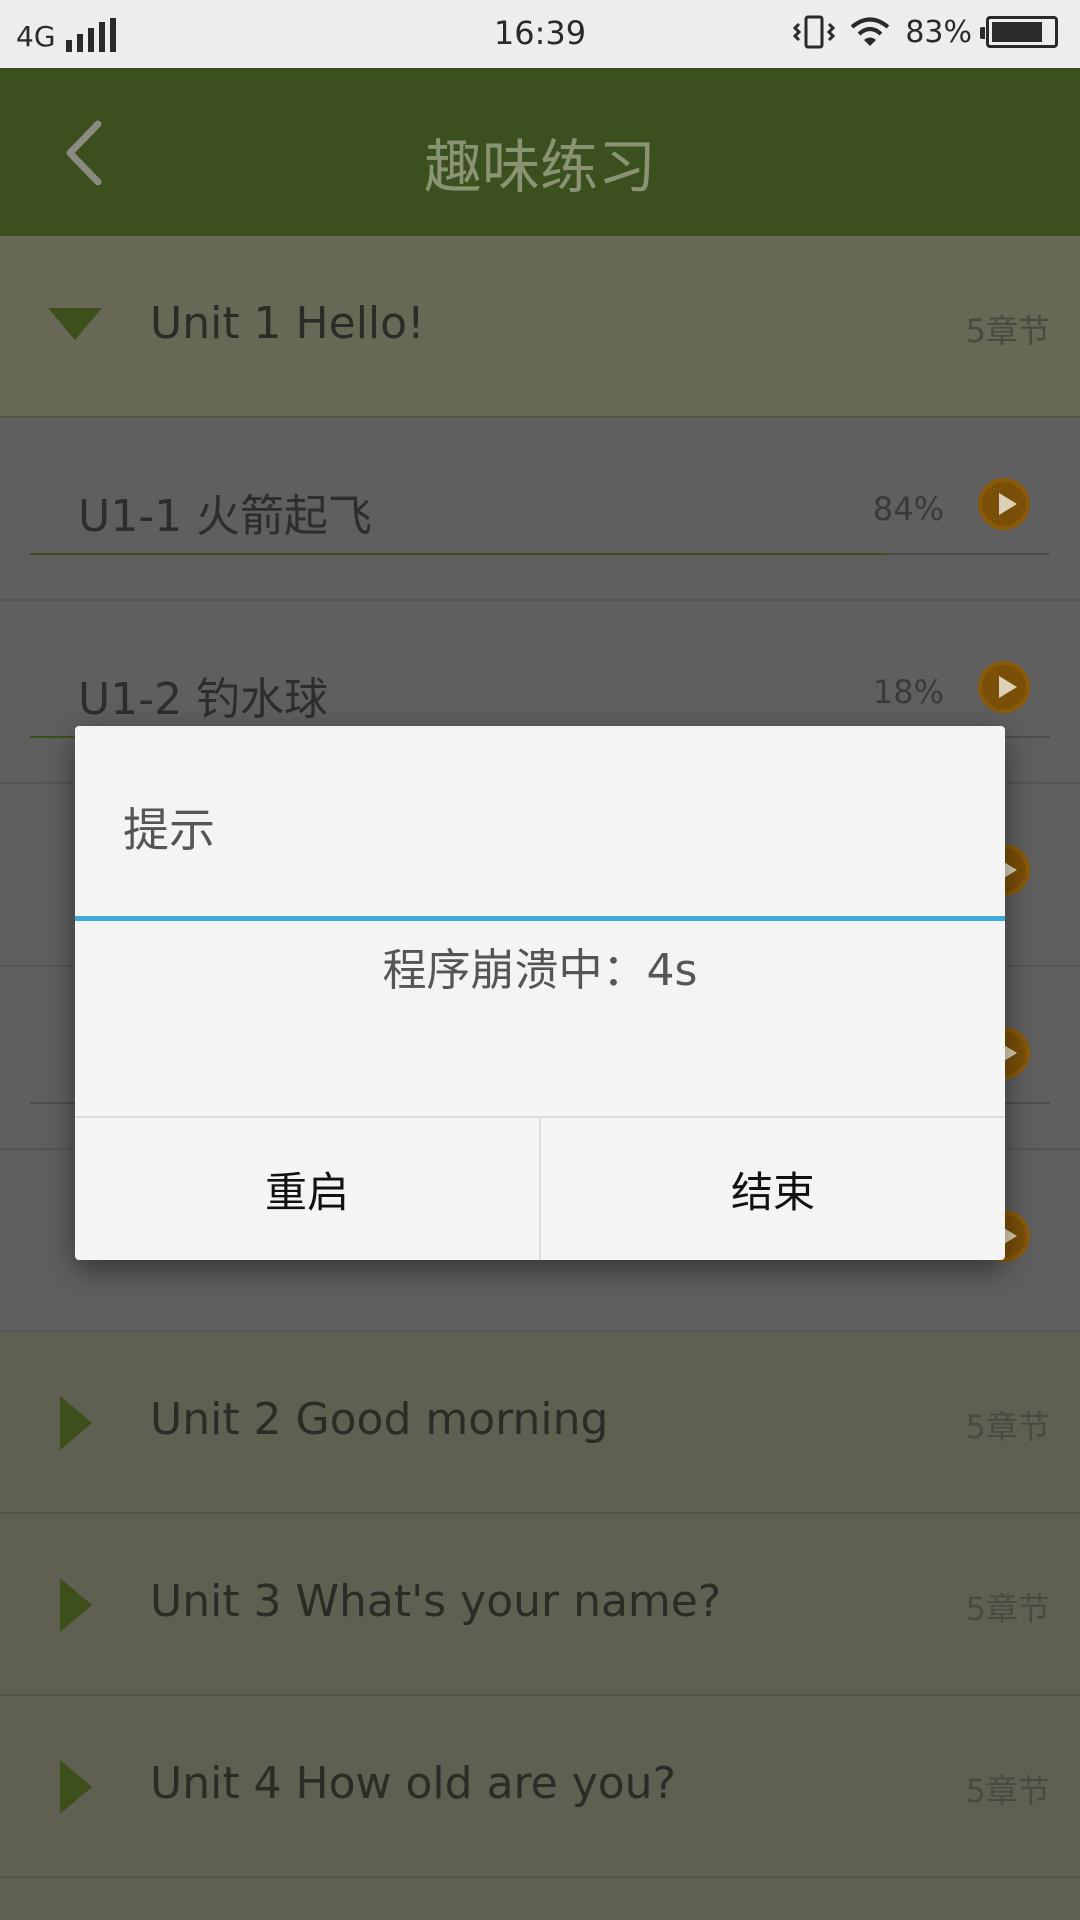  What do you see at coordinates (203, 699) in the screenshot?
I see `lesson-title: U1-2 钓水球` at bounding box center [203, 699].